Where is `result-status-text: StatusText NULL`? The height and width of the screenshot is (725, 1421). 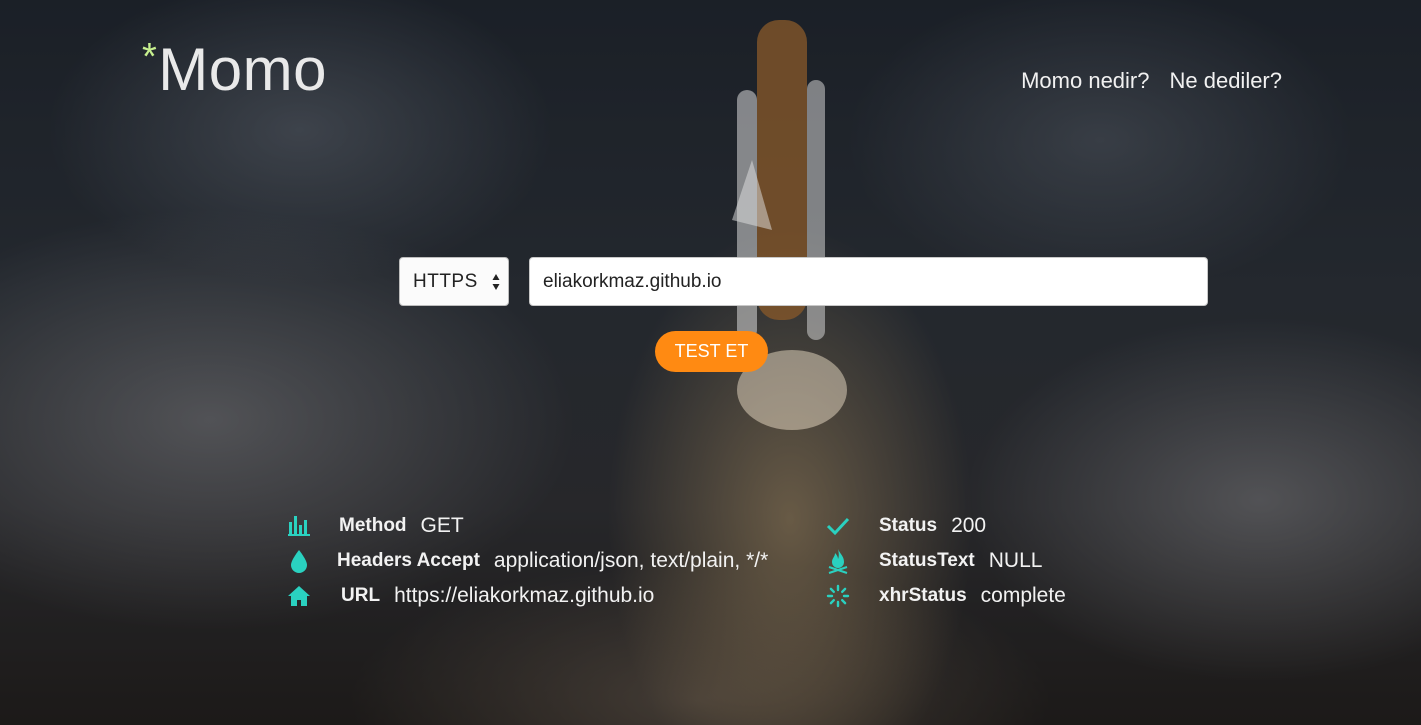 result-status-text: StatusText NULL is located at coordinates (934, 561).